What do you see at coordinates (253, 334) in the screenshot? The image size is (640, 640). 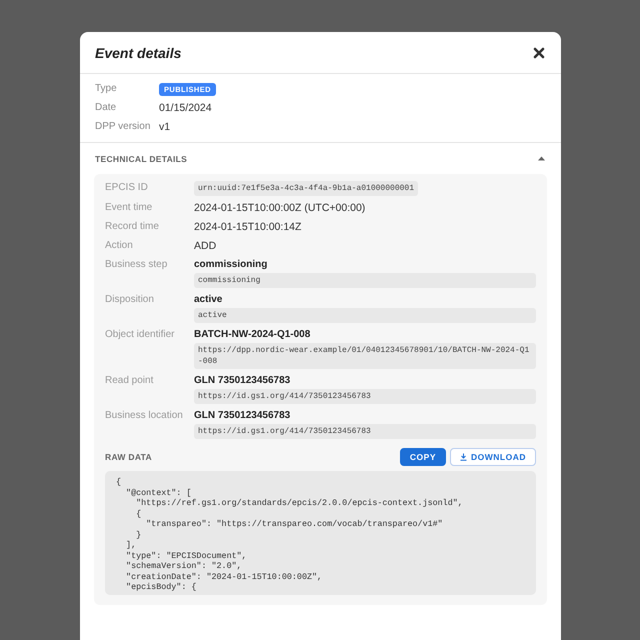 I see `field-value: BATCH-NW-2024-Q1-008` at bounding box center [253, 334].